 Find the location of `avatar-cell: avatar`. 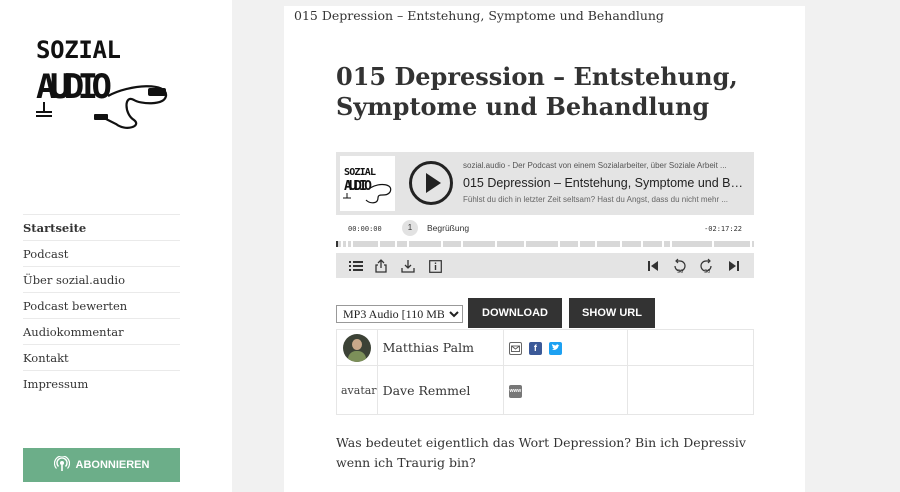

avatar-cell: avatar is located at coordinates (357, 390).